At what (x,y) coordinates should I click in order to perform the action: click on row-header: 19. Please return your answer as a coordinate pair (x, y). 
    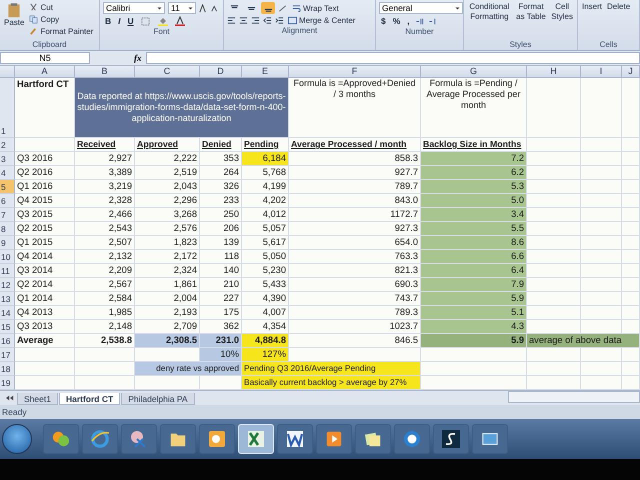
    Looking at the image, I should click on (7, 383).